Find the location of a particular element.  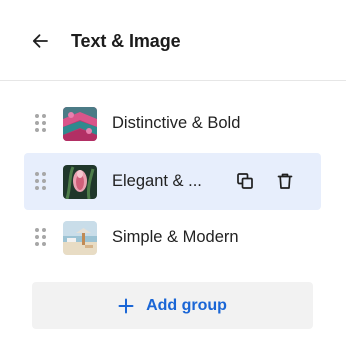

duplicate-button is located at coordinates (245, 181).